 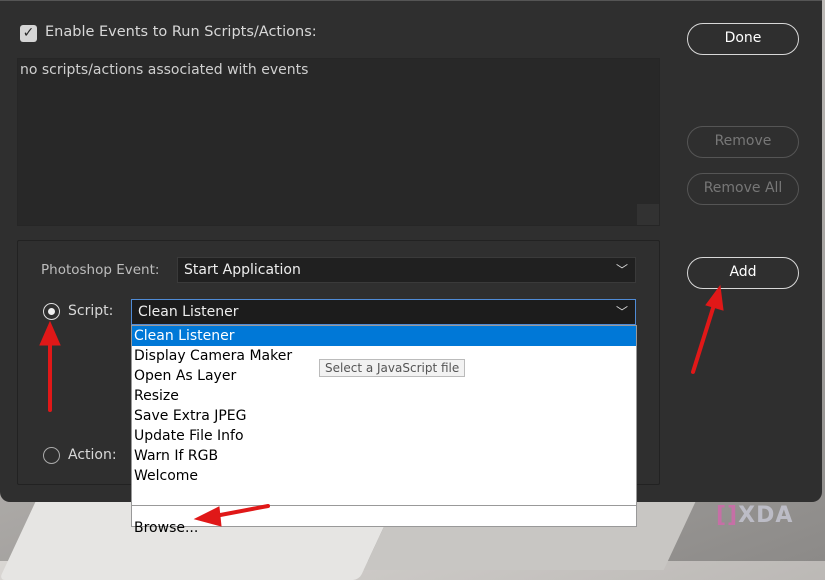 What do you see at coordinates (755, 515) in the screenshot?
I see `xda-watermark: []XDA` at bounding box center [755, 515].